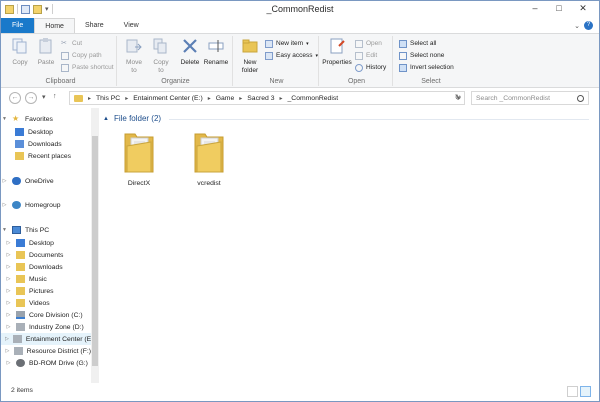 The width and height of the screenshot is (600, 402). I want to click on cut-label: Cut, so click(77, 43).